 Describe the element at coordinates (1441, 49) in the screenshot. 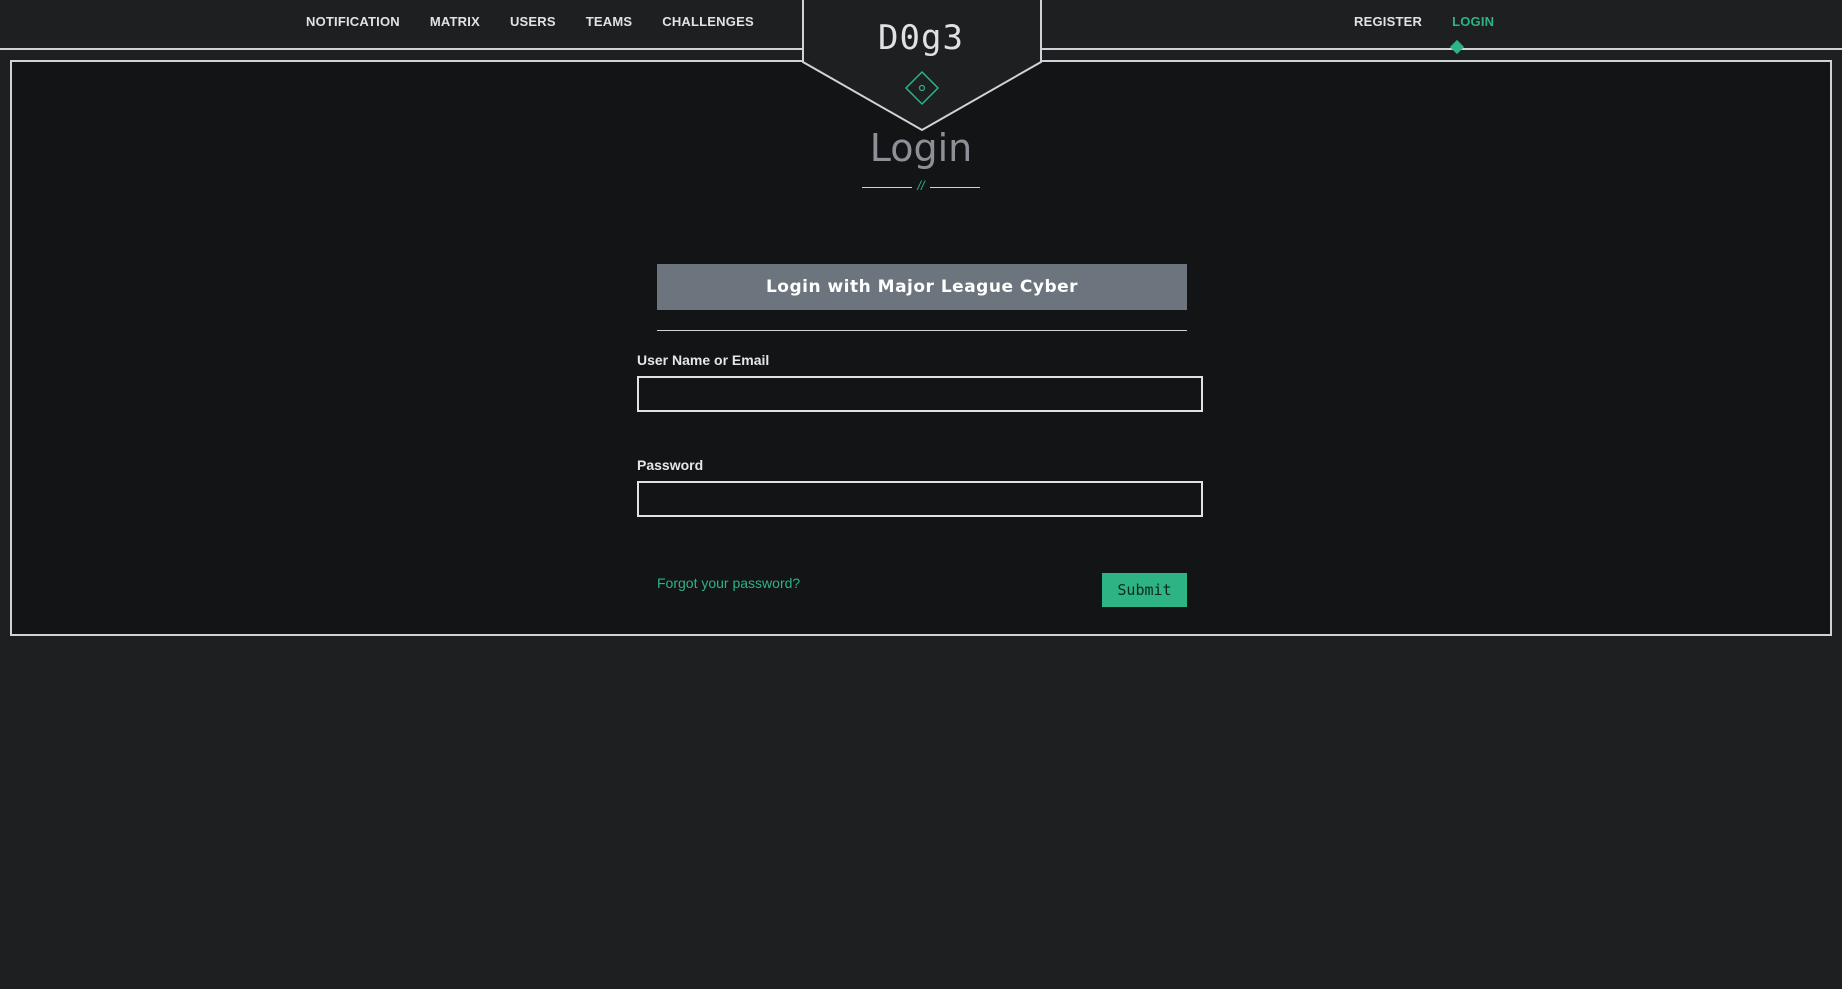

I see `navbar-divider-right` at that location.